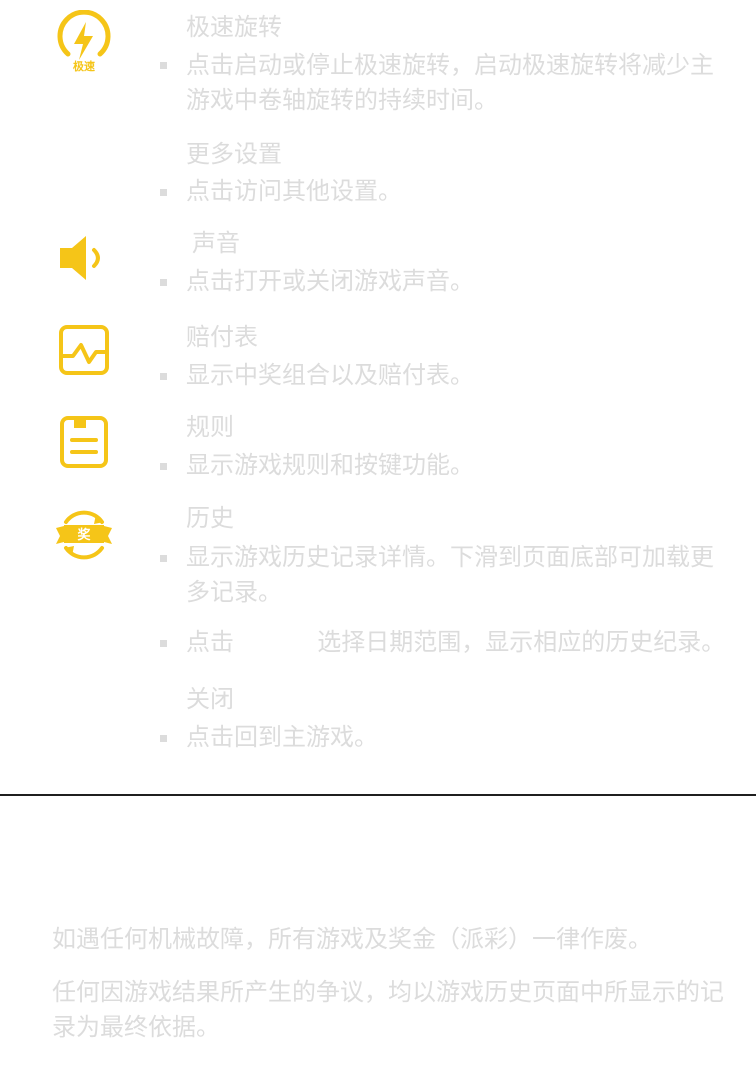 The height and width of the screenshot is (1080, 756). Describe the element at coordinates (234, 27) in the screenshot. I see `section-title: 极速旋转` at that location.